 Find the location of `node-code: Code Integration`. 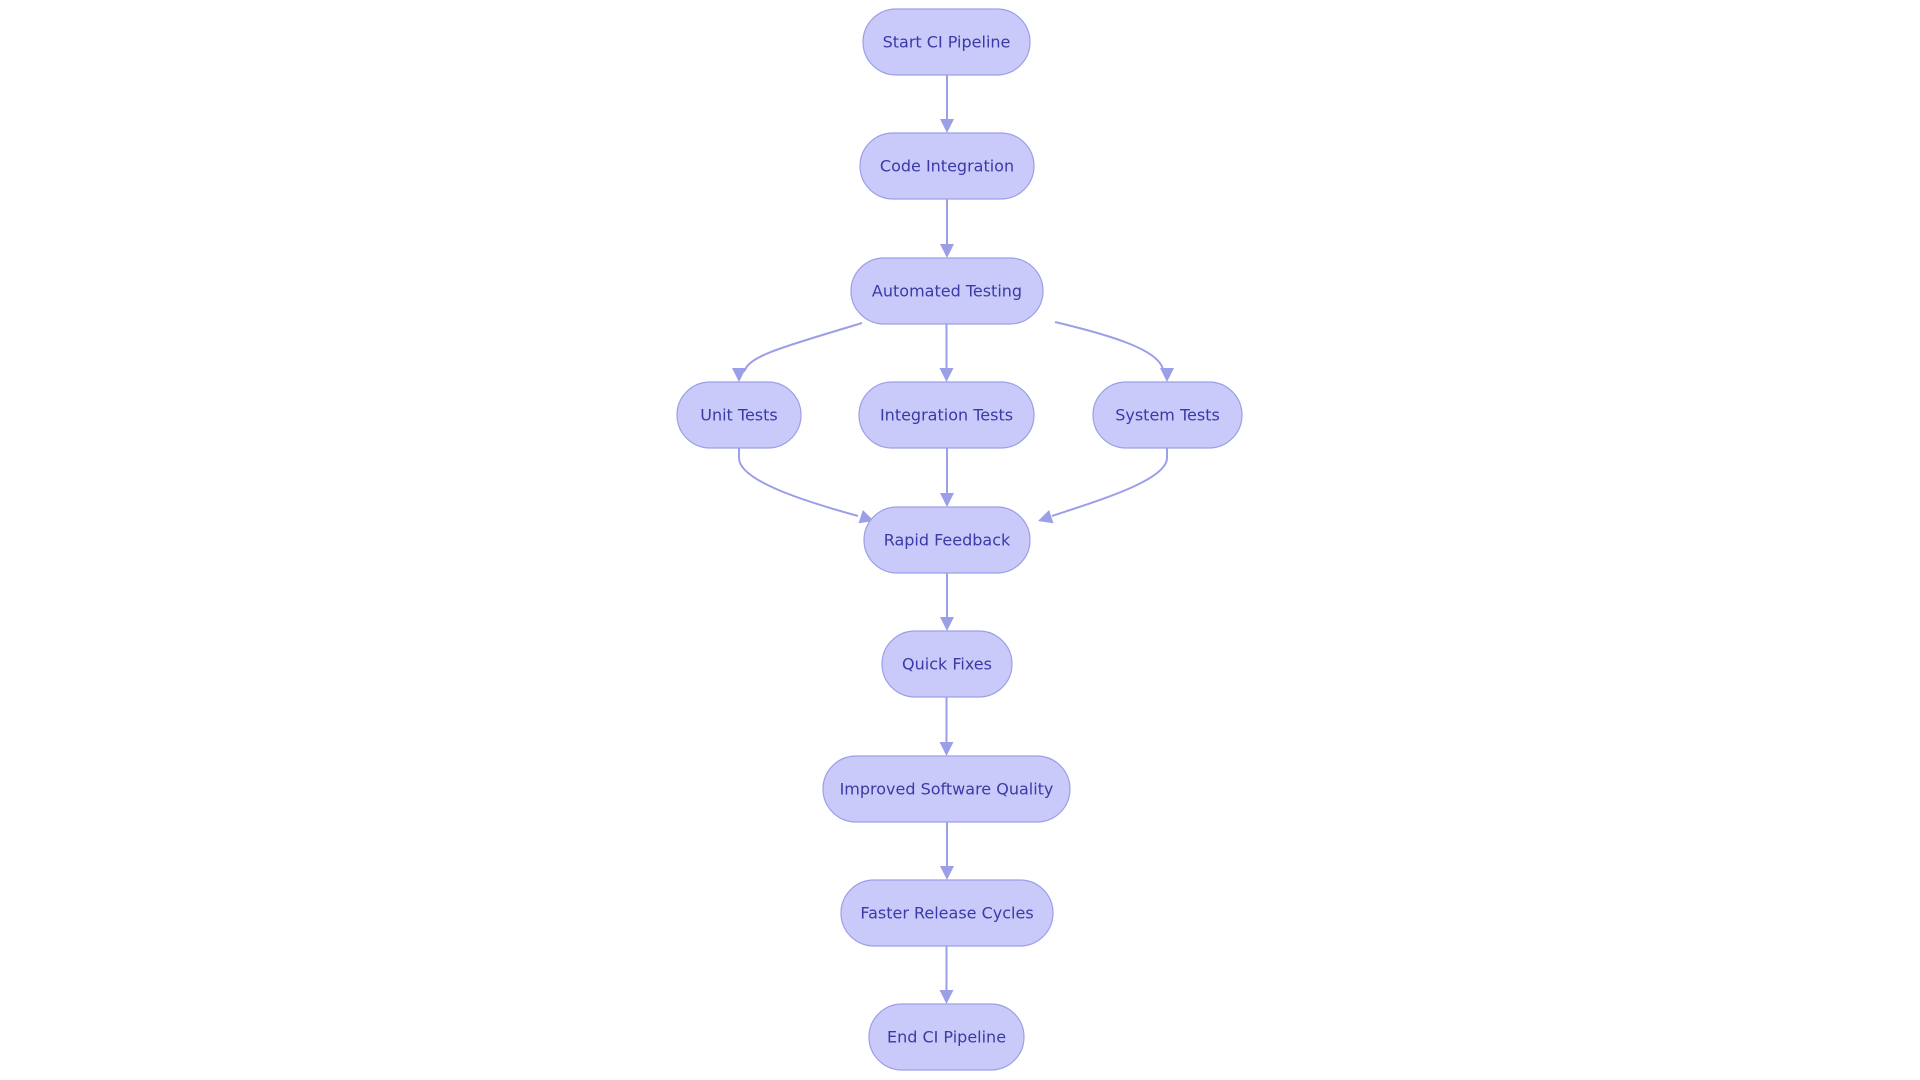

node-code: Code Integration is located at coordinates (947, 166).